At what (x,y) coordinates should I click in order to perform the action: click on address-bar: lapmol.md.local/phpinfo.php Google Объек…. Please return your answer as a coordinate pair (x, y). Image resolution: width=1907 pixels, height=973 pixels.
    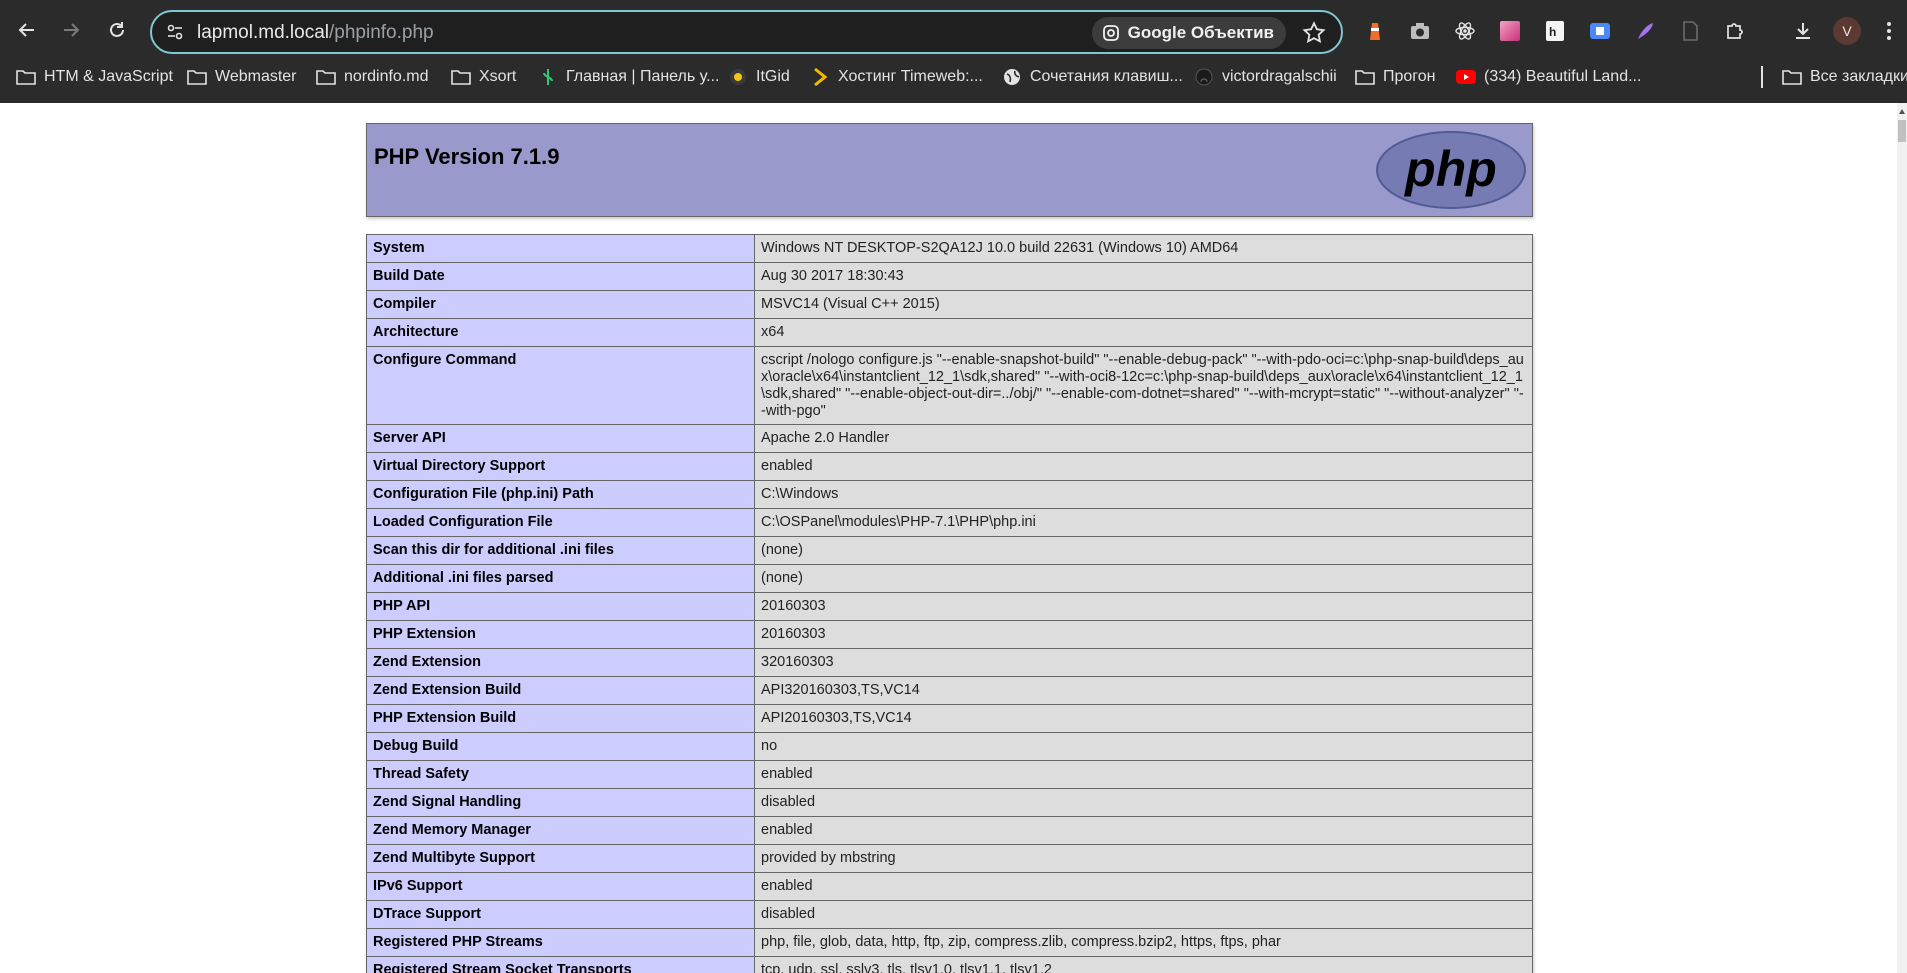
    Looking at the image, I should click on (746, 32).